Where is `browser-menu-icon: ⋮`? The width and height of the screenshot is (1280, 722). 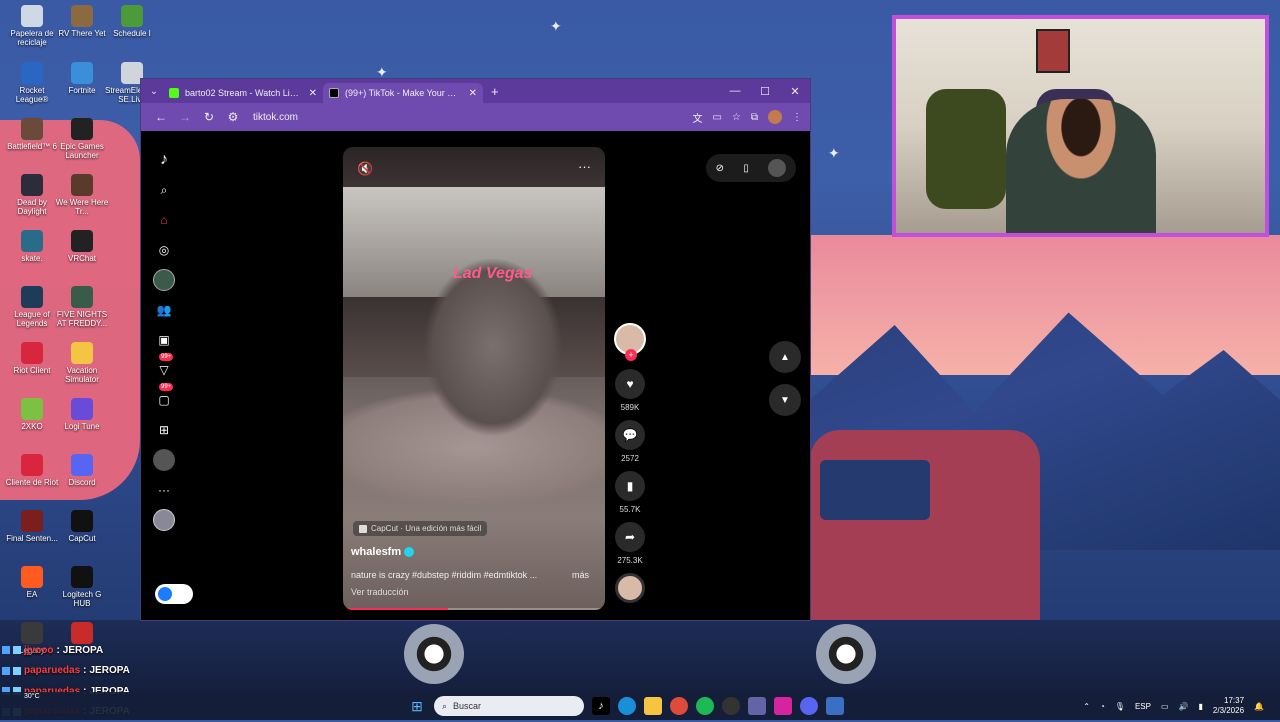
browser-menu-icon: ⋮ is located at coordinates (797, 117).